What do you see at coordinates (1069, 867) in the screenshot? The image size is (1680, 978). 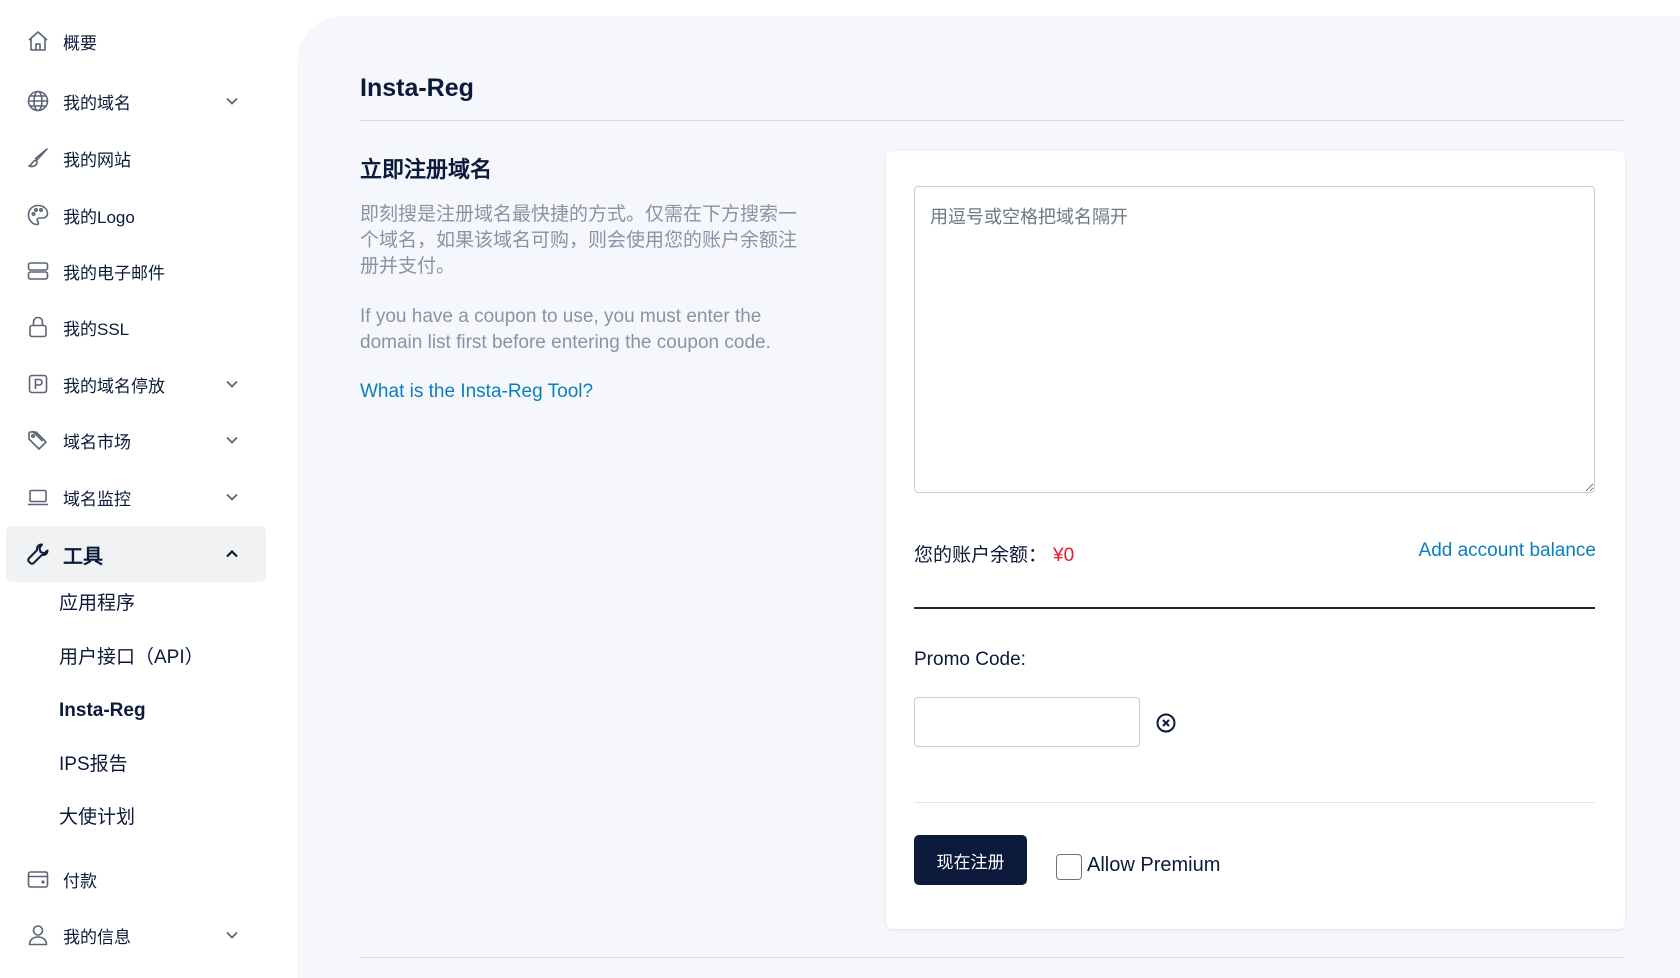 I see `allow-premium-checkbox` at bounding box center [1069, 867].